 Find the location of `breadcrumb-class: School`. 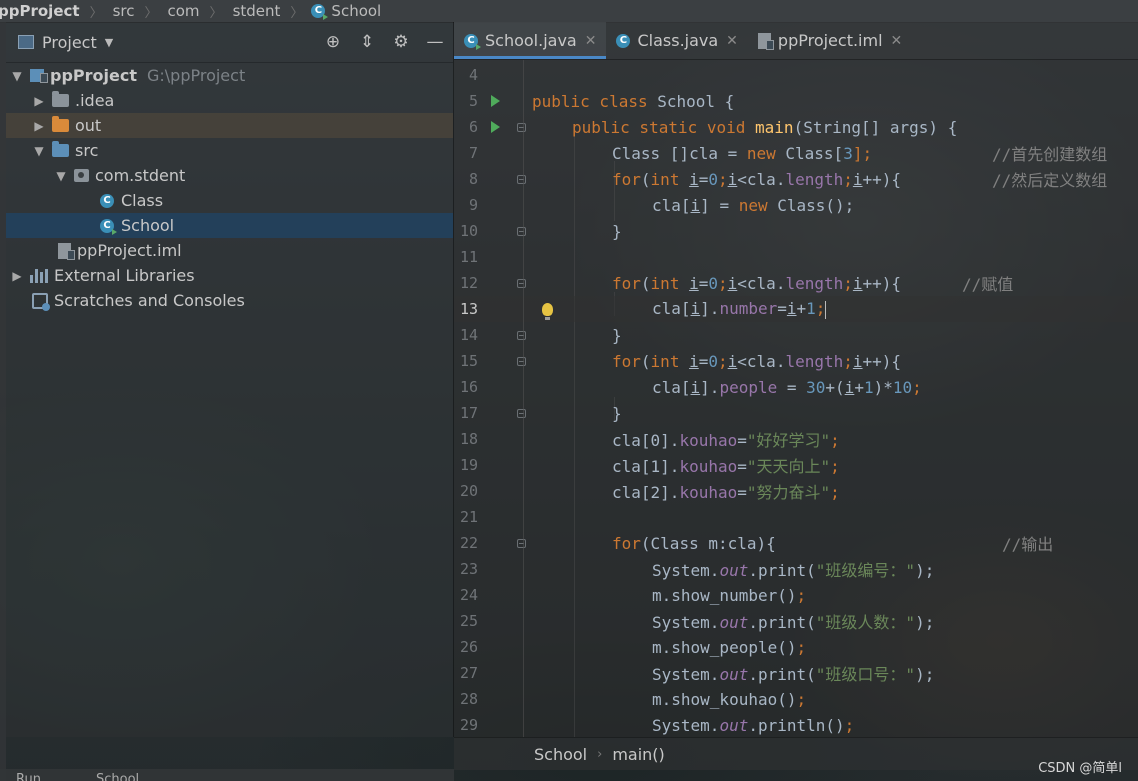

breadcrumb-class: School is located at coordinates (560, 754).